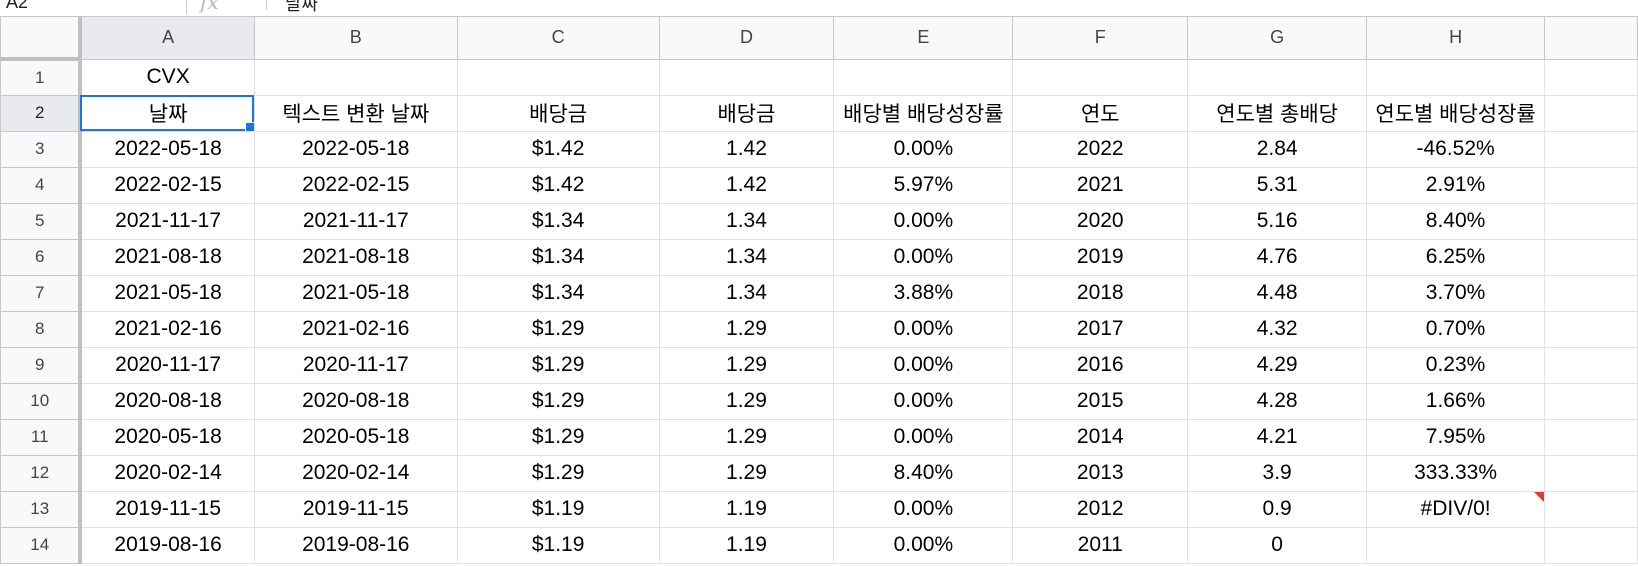 The width and height of the screenshot is (1638, 566). I want to click on cell-g10: 4.28, so click(1277, 401).